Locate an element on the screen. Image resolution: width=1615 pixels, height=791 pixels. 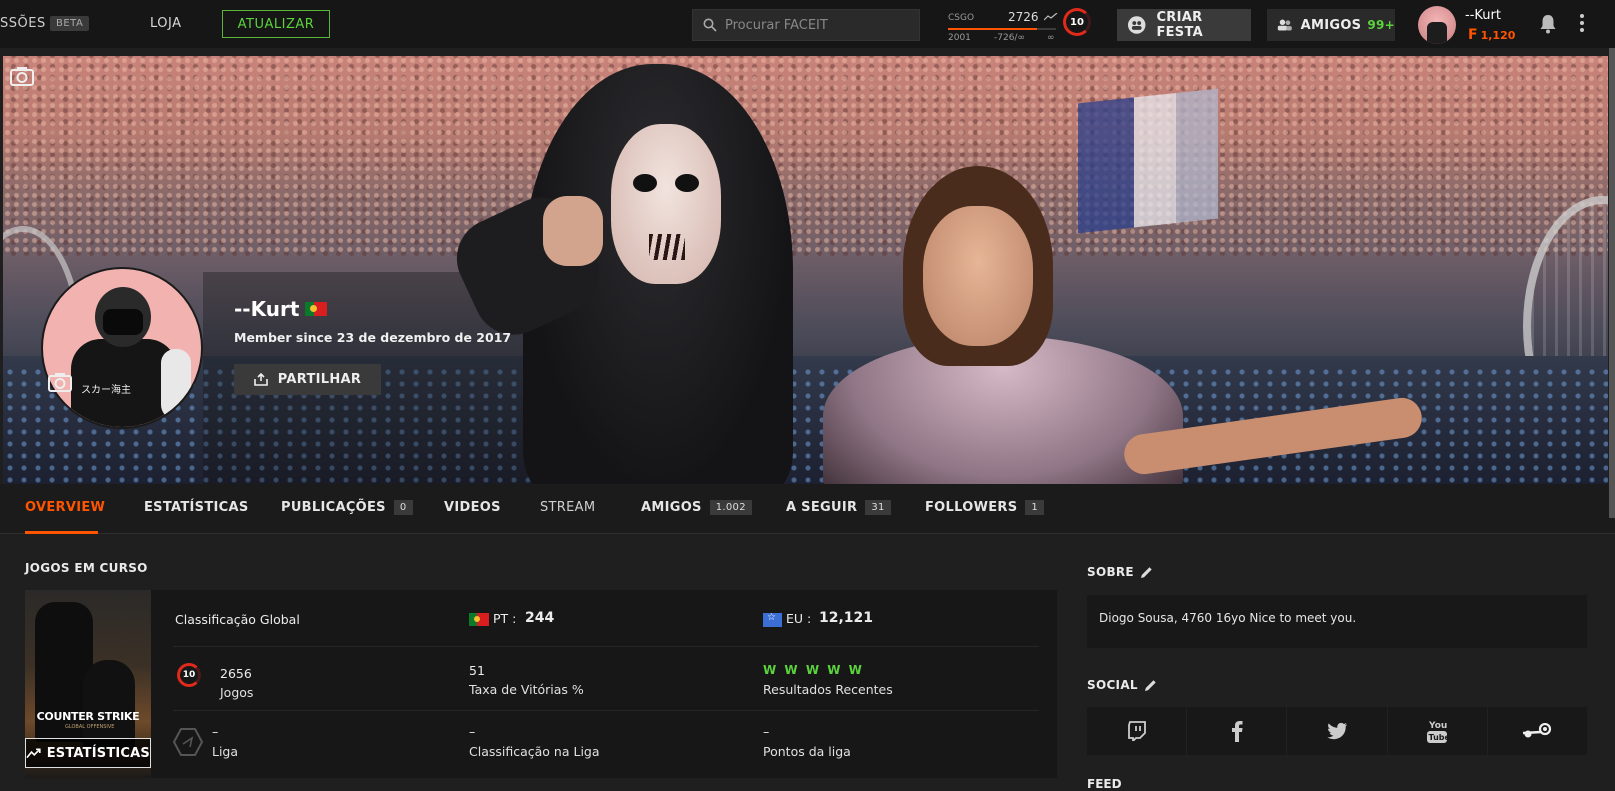
share-button: PARTILHAR is located at coordinates (307, 379).